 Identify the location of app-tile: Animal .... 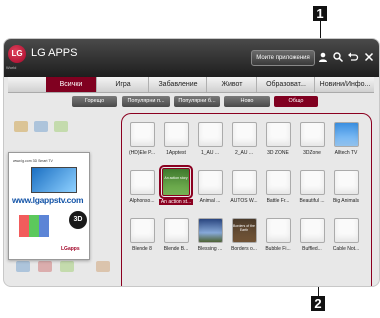
(210, 187).